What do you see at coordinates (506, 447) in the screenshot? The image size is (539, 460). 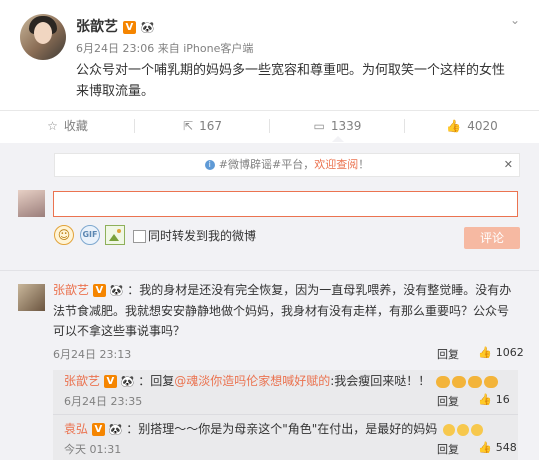 I see `reply-2-like-count: 548` at bounding box center [506, 447].